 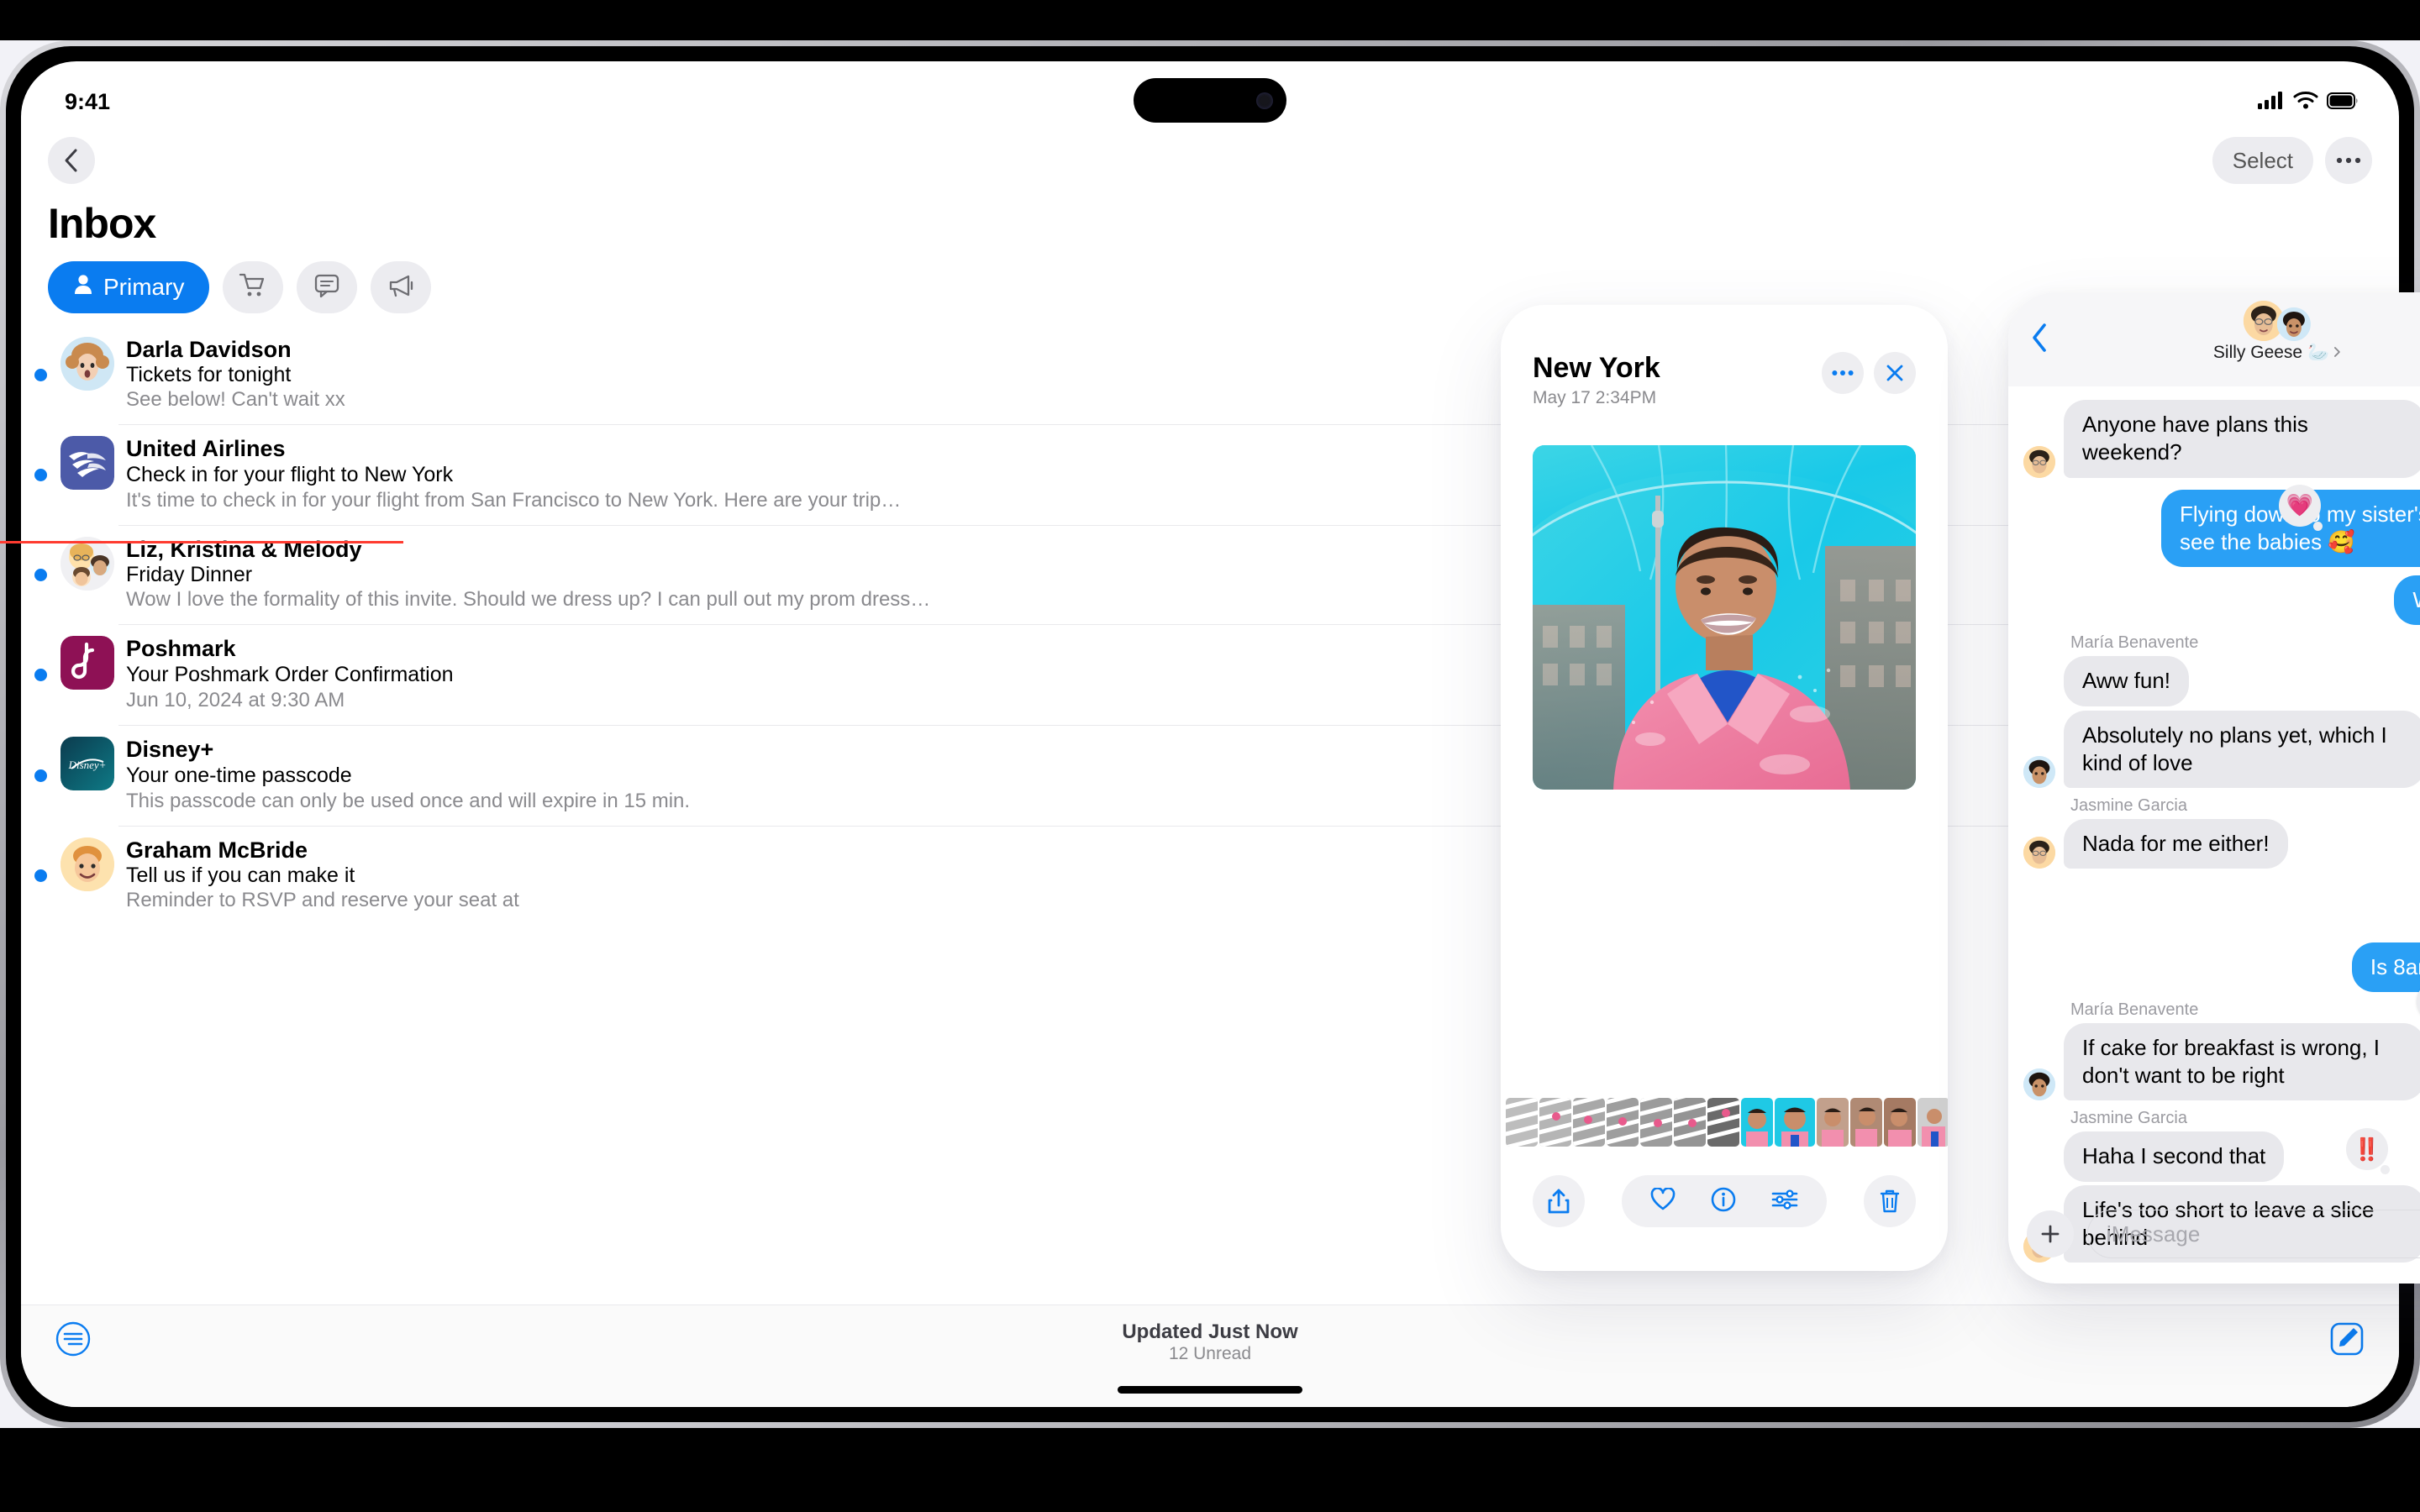 I want to click on photo-viewer, so click(x=1725, y=617).